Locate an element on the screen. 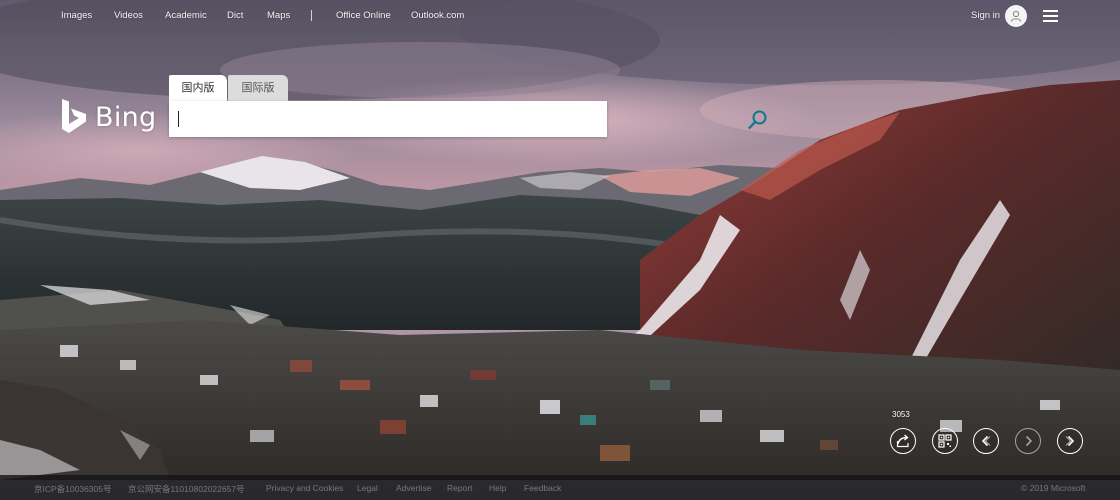  bing-logo: Bing is located at coordinates (110, 118).